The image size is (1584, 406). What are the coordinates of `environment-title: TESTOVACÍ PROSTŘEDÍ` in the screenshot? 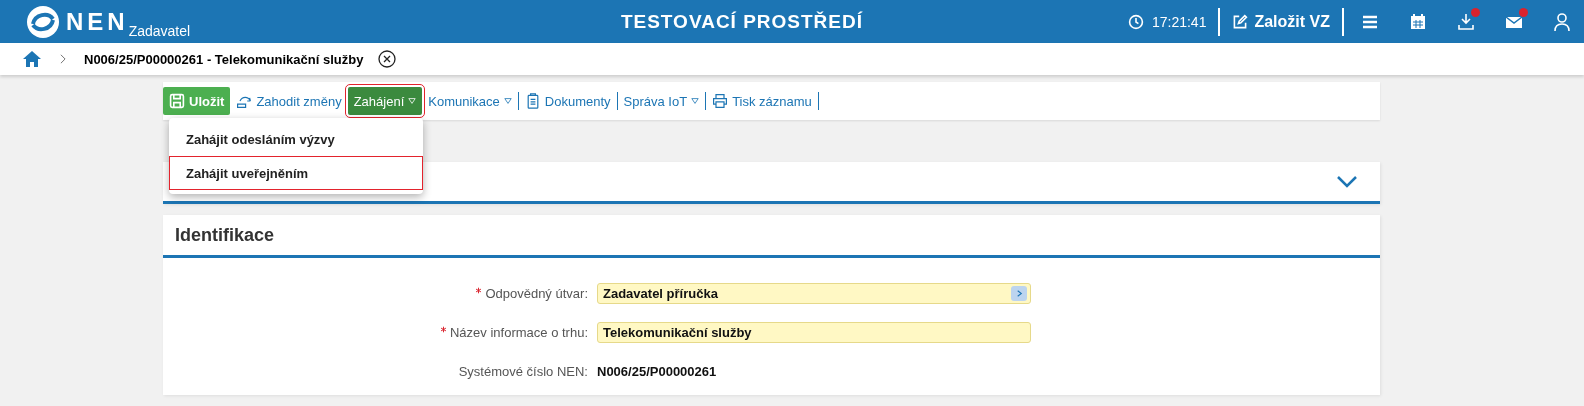 It's located at (741, 21).